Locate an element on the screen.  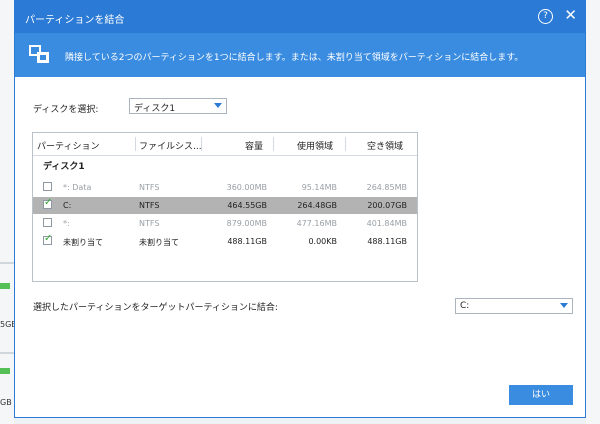
cell-filesystem: 未割り当て is located at coordinates (159, 242).